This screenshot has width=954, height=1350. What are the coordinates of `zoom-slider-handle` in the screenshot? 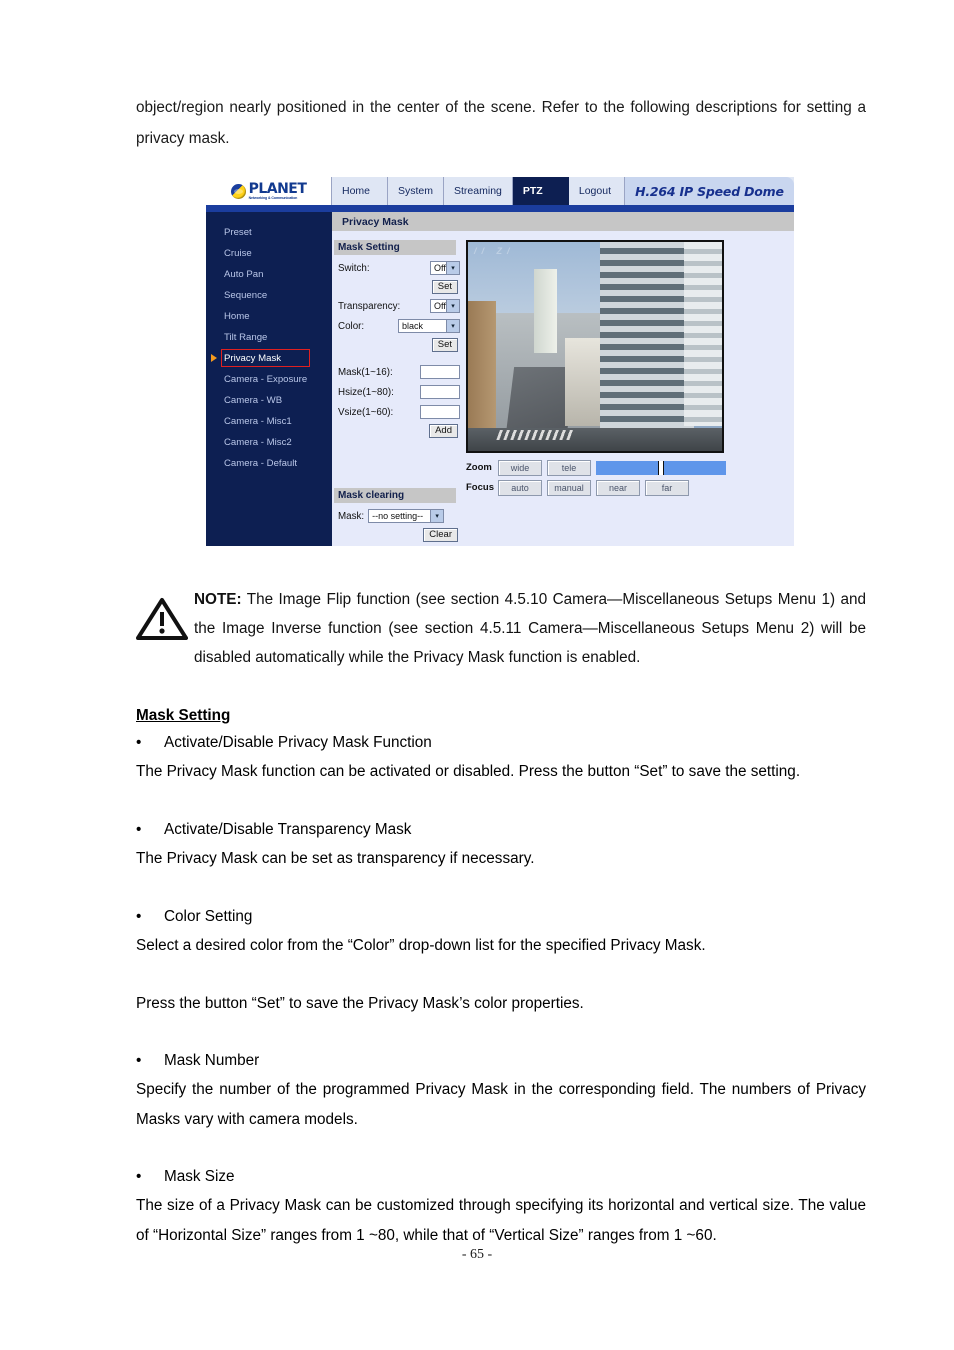 It's located at (661, 467).